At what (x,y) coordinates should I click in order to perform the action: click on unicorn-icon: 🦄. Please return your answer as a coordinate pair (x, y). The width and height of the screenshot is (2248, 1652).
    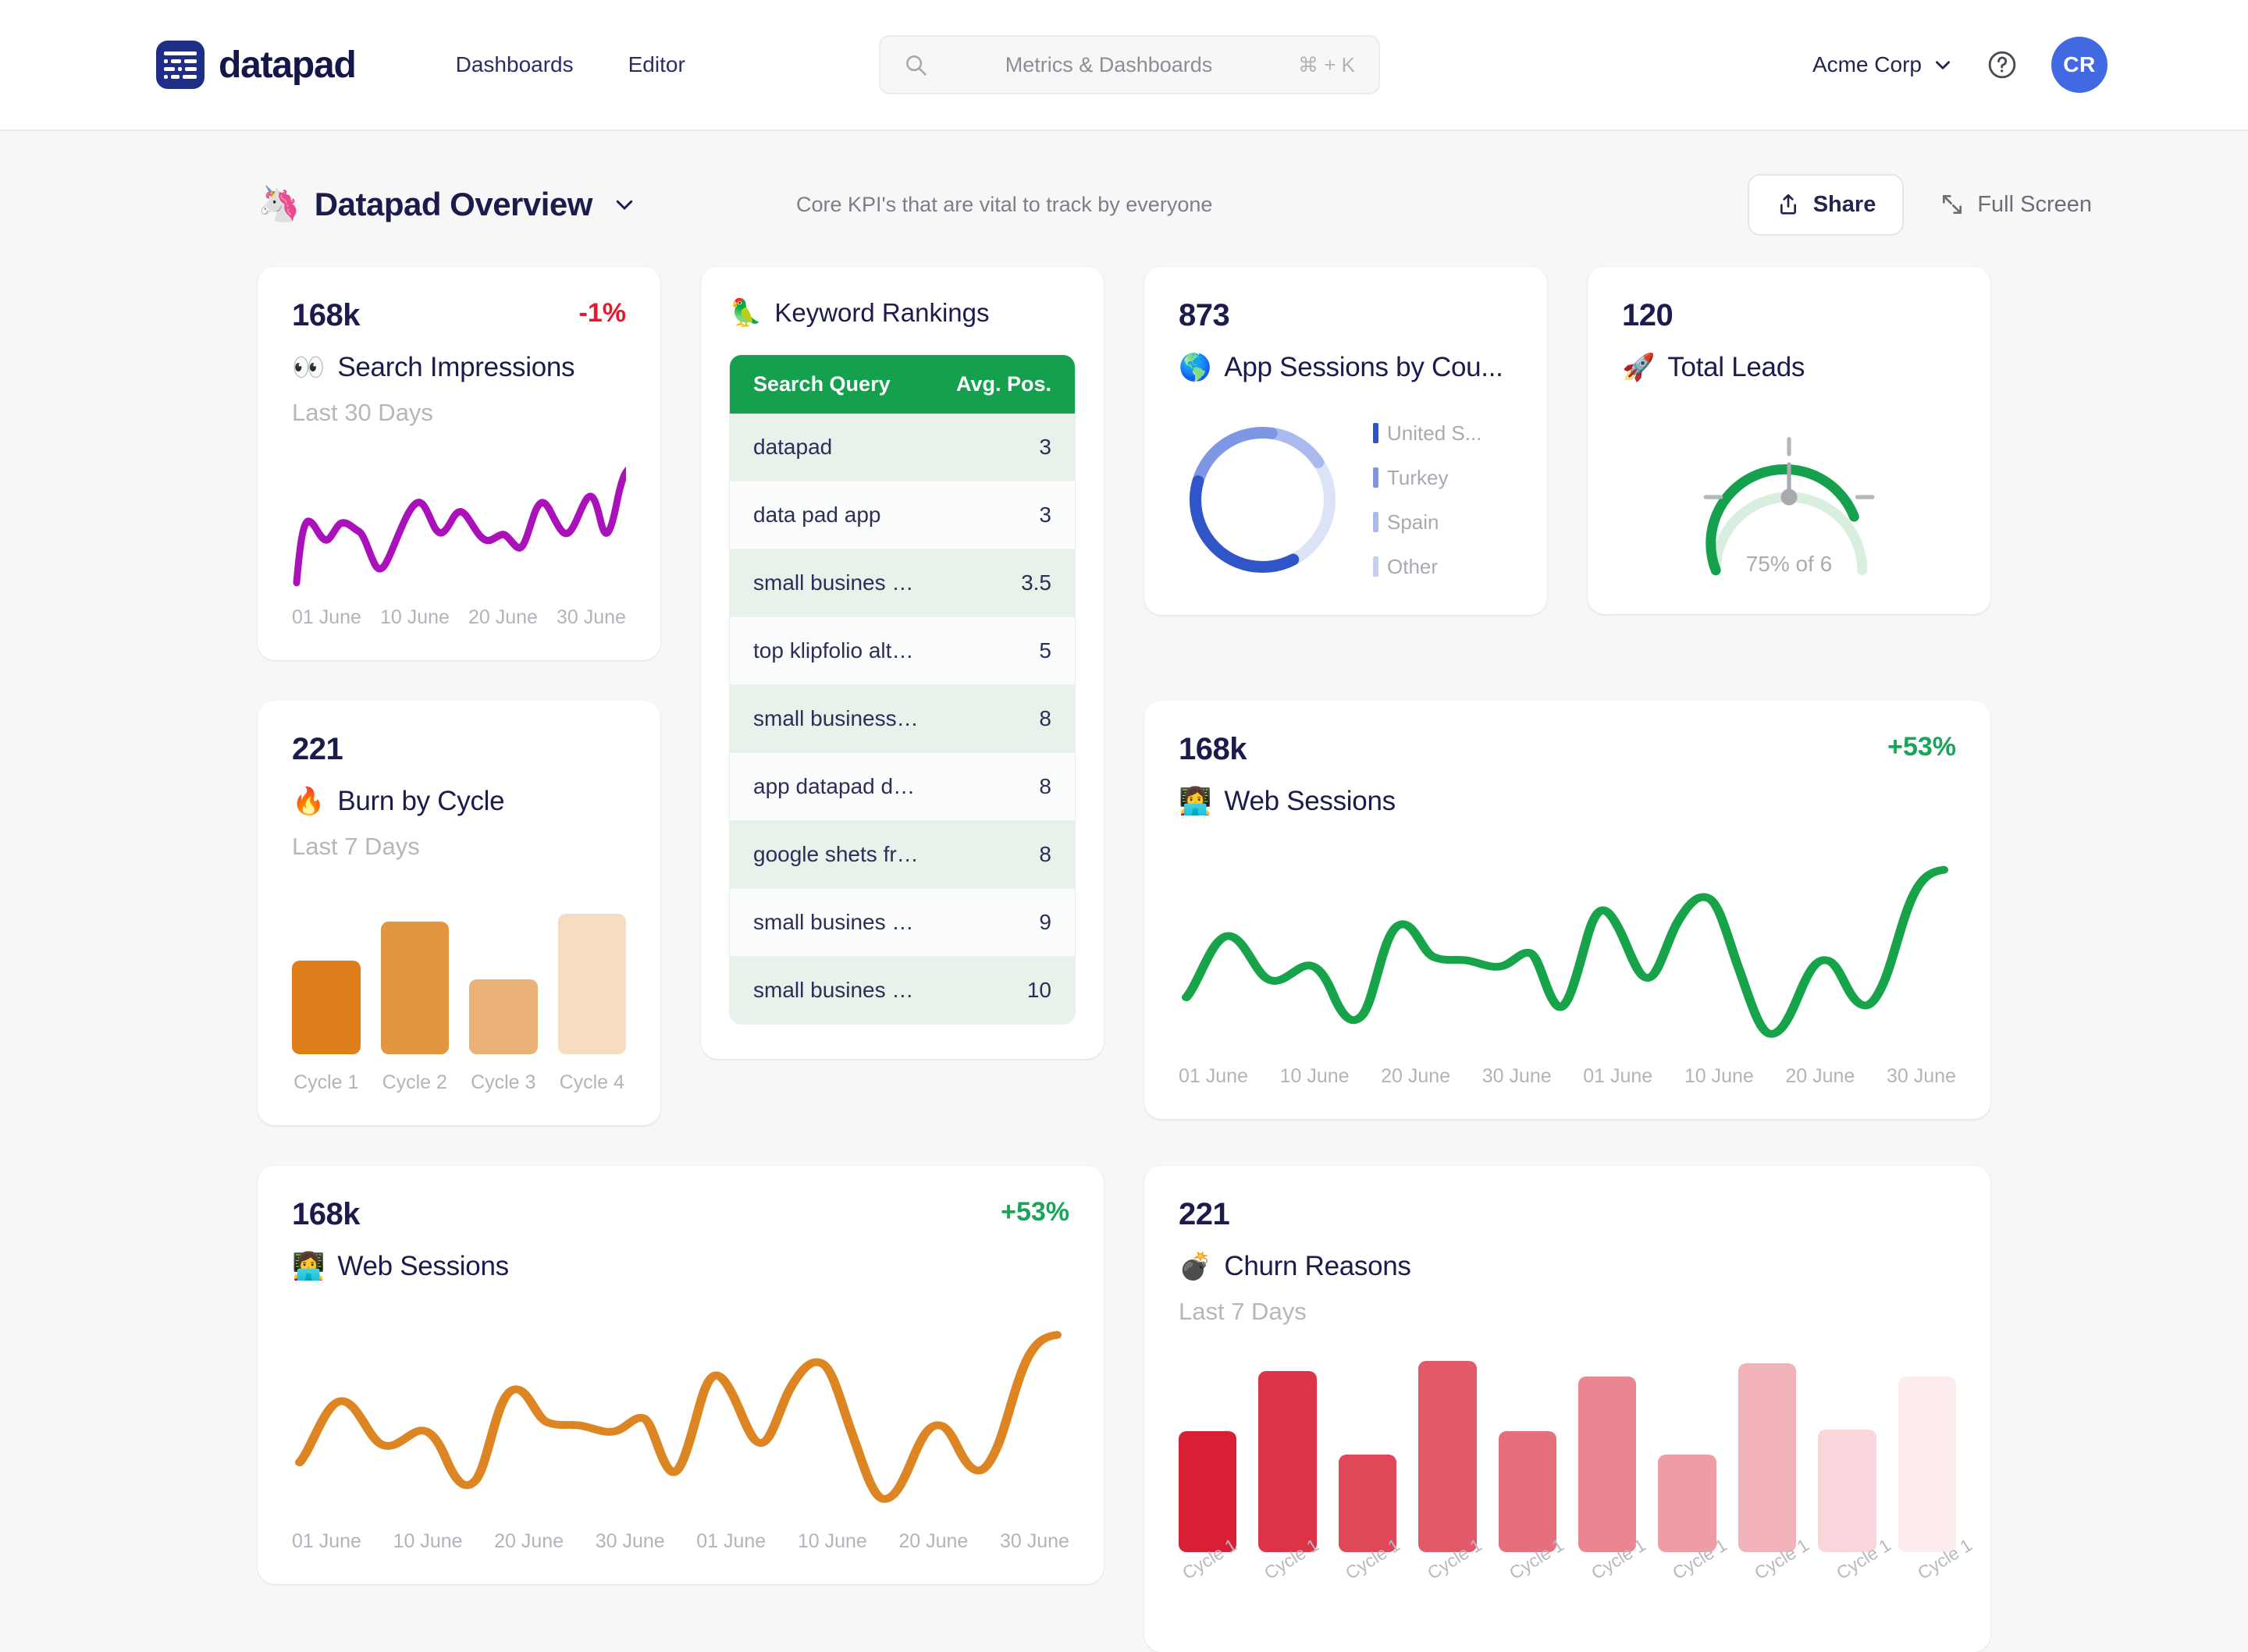
    Looking at the image, I should click on (279, 204).